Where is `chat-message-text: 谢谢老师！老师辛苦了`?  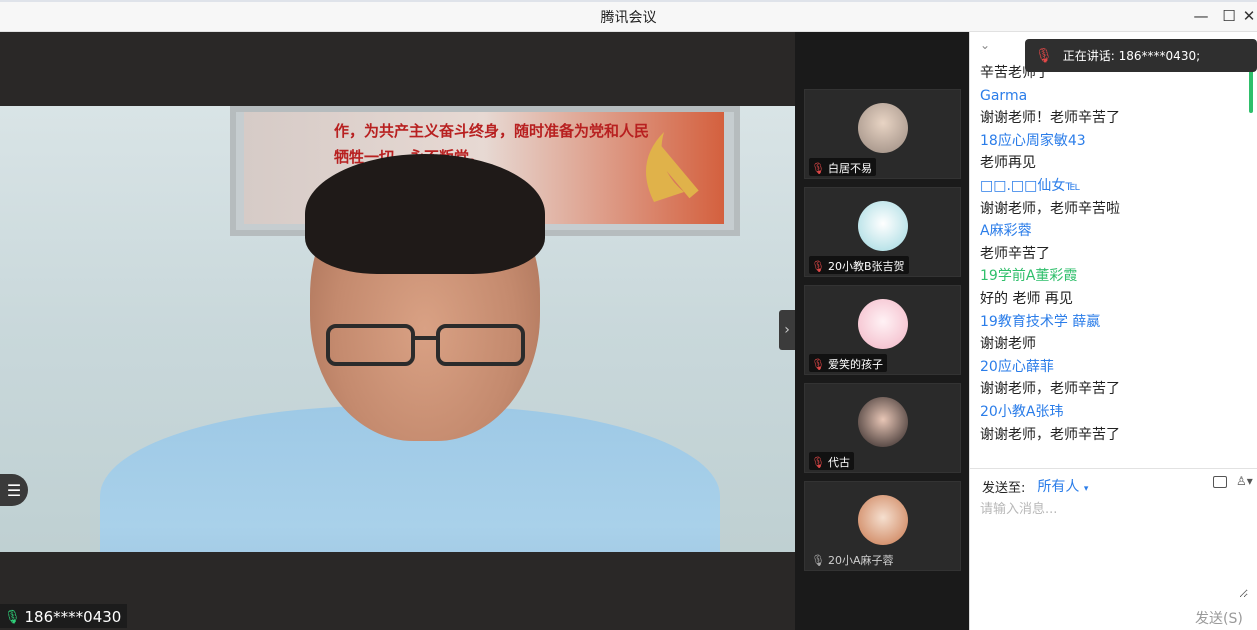 chat-message-text: 谢谢老师！老师辛苦了 is located at coordinates (1050, 118).